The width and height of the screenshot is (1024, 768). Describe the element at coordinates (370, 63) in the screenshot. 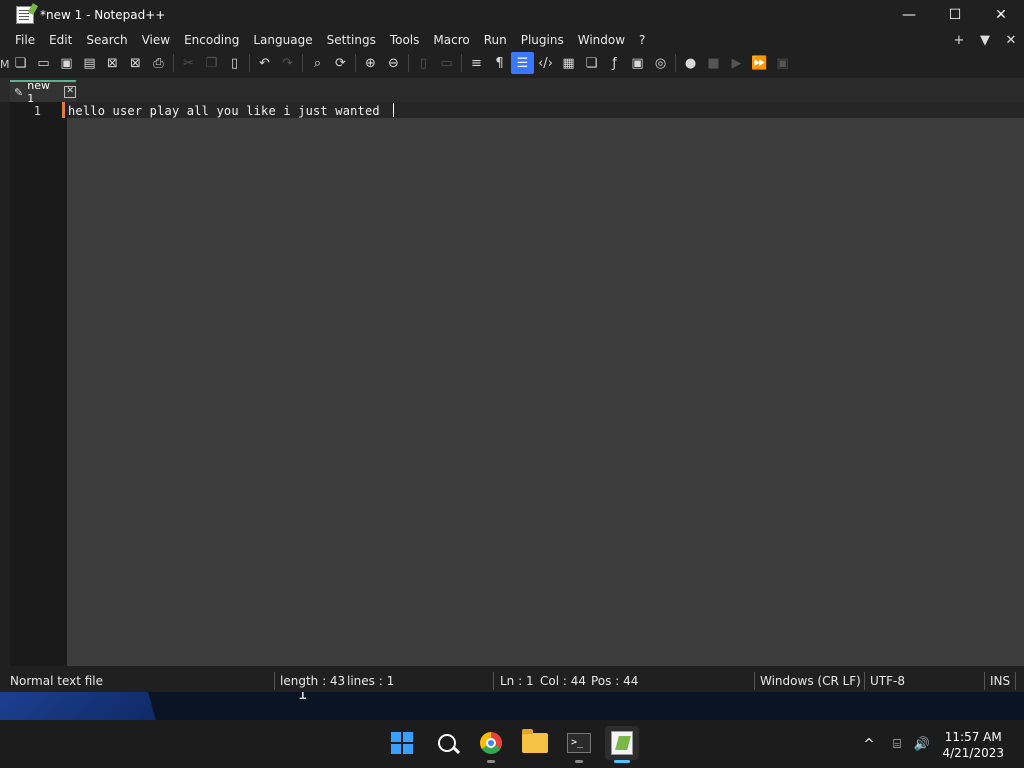

I see `zoom-in-icon: ⊕` at that location.